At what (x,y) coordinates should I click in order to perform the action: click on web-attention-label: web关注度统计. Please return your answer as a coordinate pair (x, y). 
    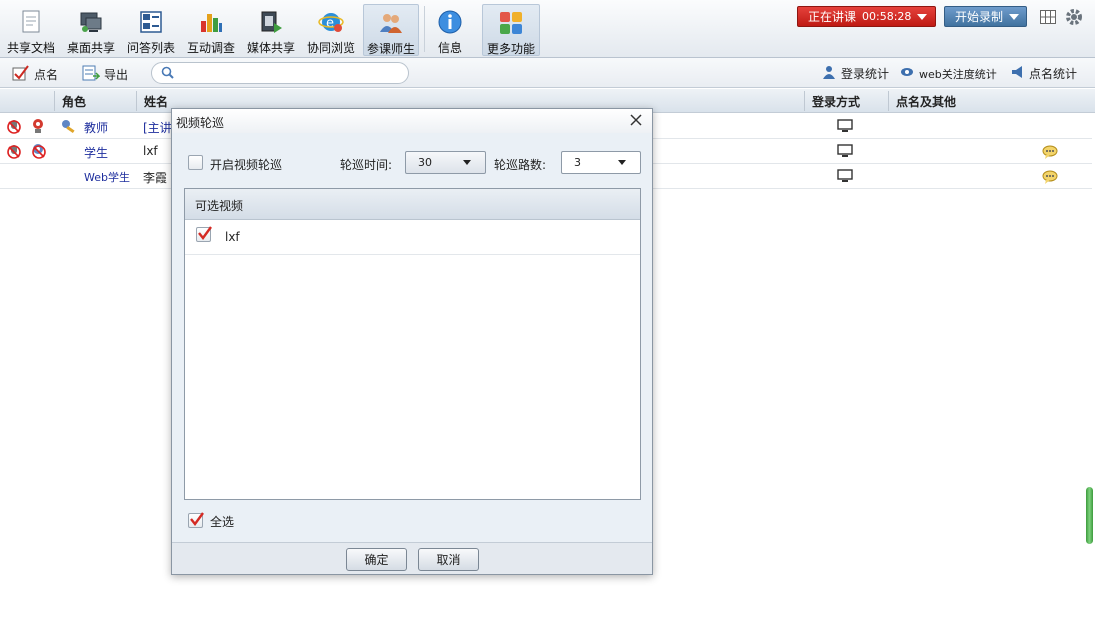
    Looking at the image, I should click on (958, 74).